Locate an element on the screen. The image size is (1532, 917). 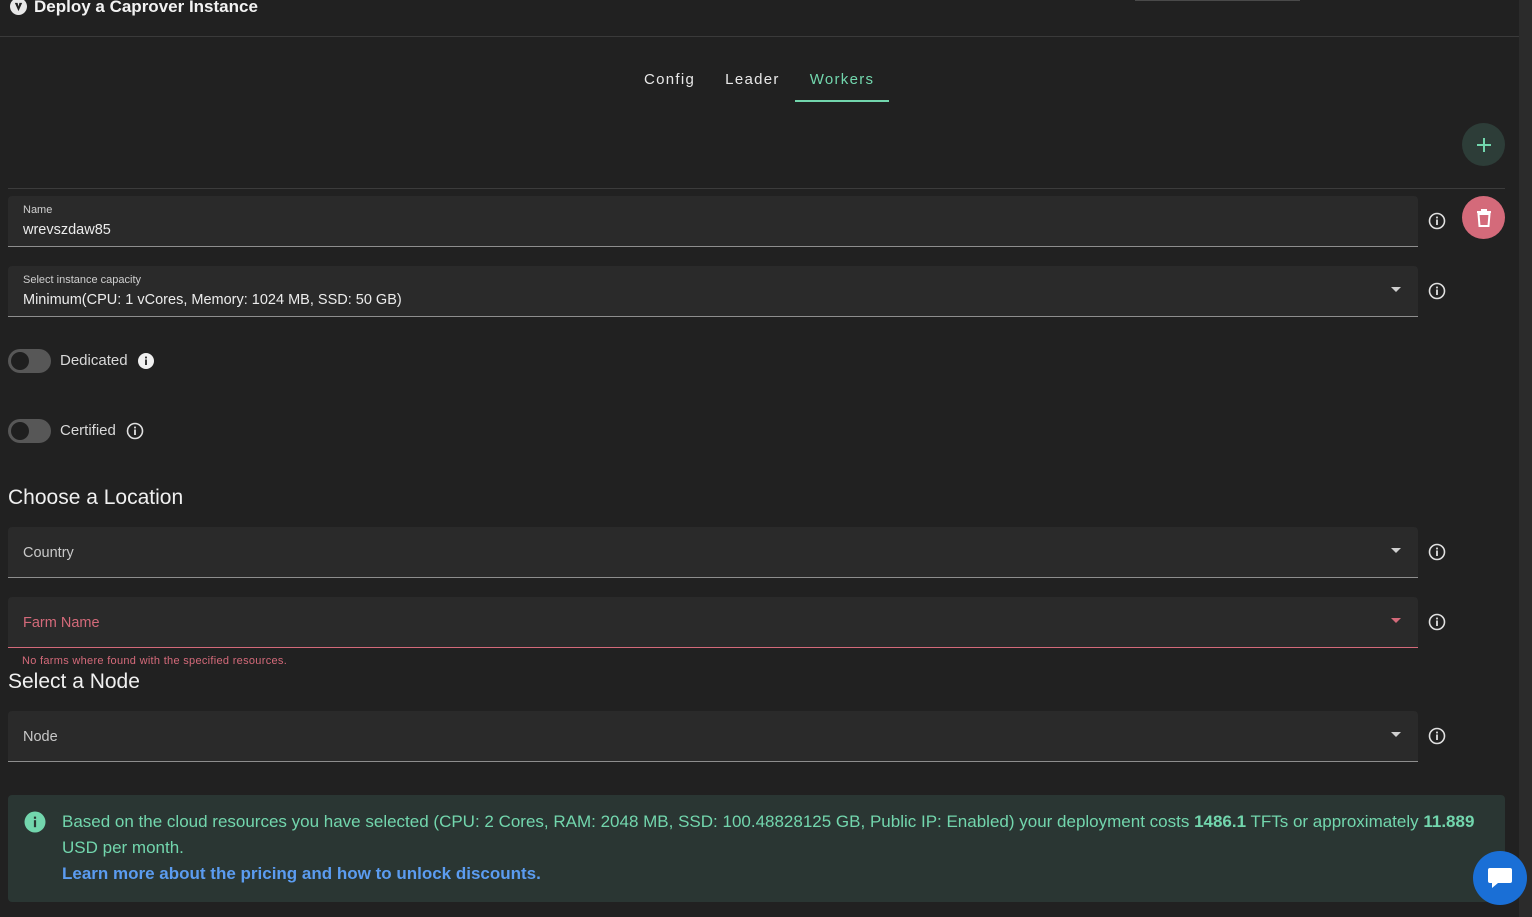
delete-worker-button is located at coordinates (1483, 217).